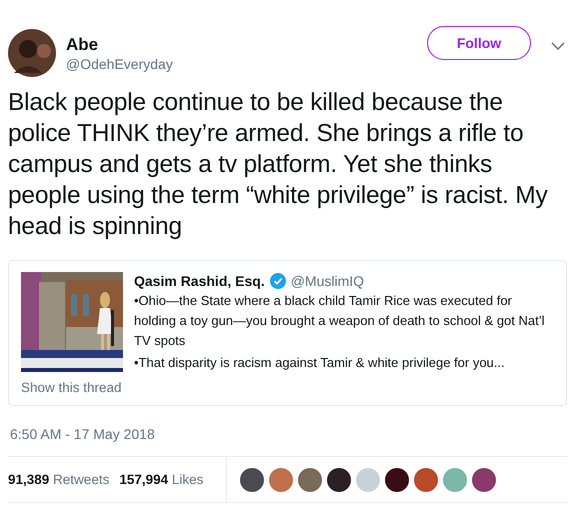 The height and width of the screenshot is (519, 581). Describe the element at coordinates (72, 387) in the screenshot. I see `show-thread-link: Show this thread` at that location.